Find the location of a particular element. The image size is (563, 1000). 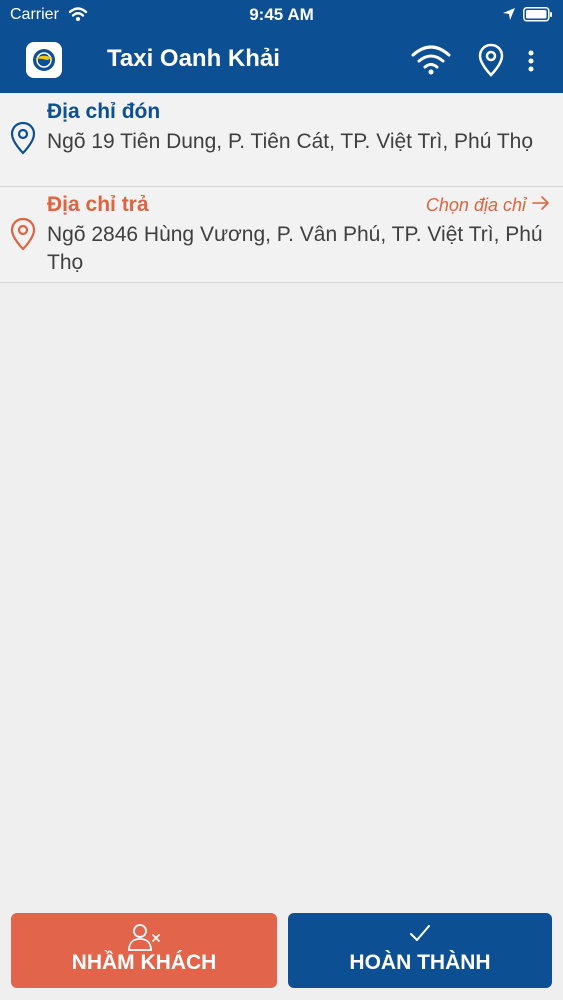

dropoff-pin-icon is located at coordinates (23, 236).